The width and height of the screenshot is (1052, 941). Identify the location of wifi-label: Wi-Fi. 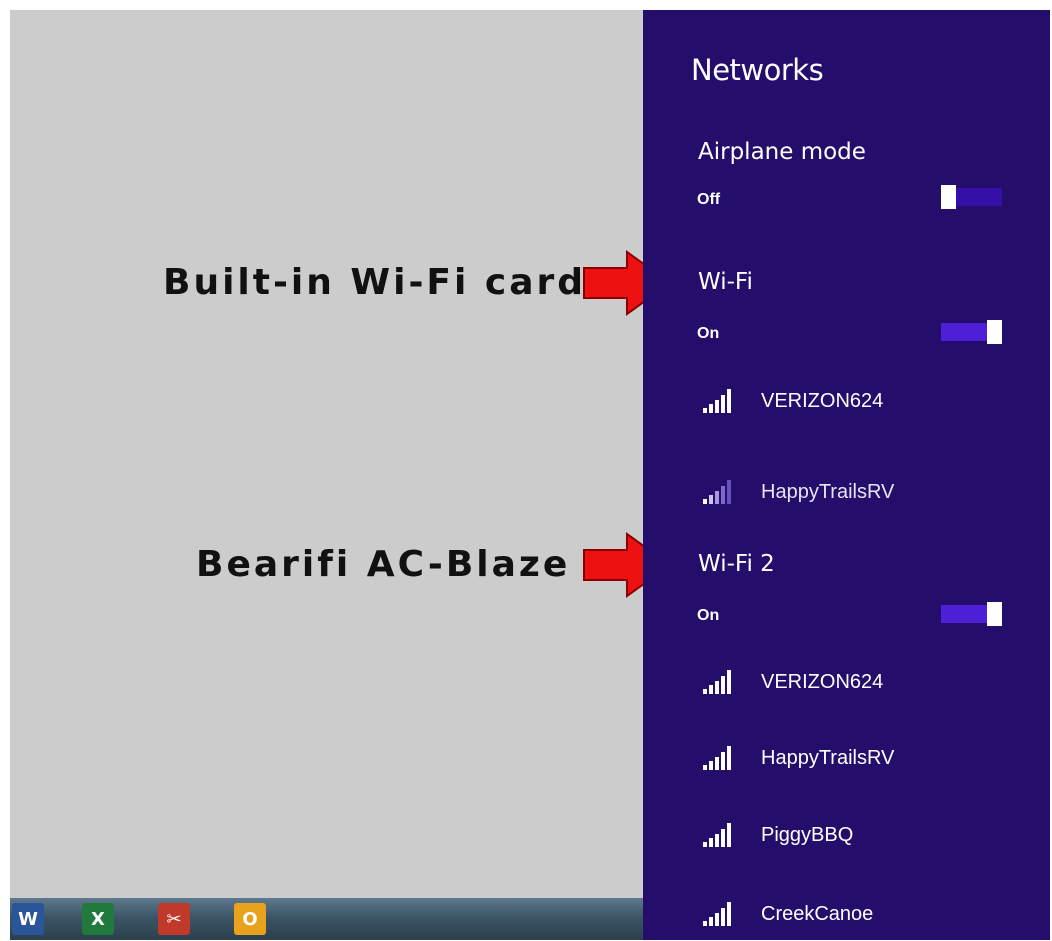
(725, 282).